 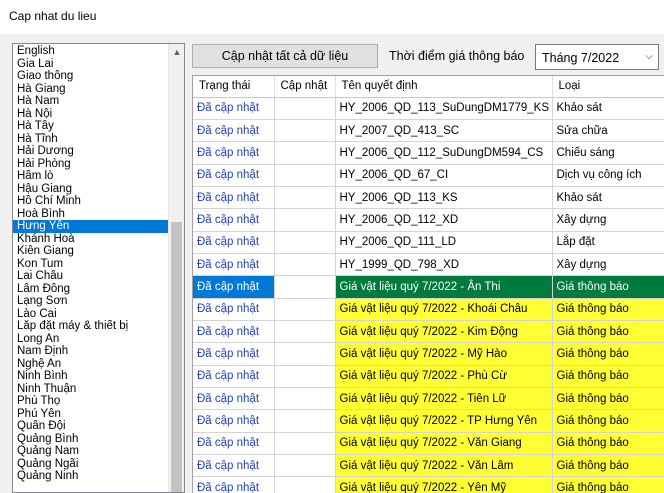 I want to click on column-header-status: Trạng thái, so click(x=234, y=87).